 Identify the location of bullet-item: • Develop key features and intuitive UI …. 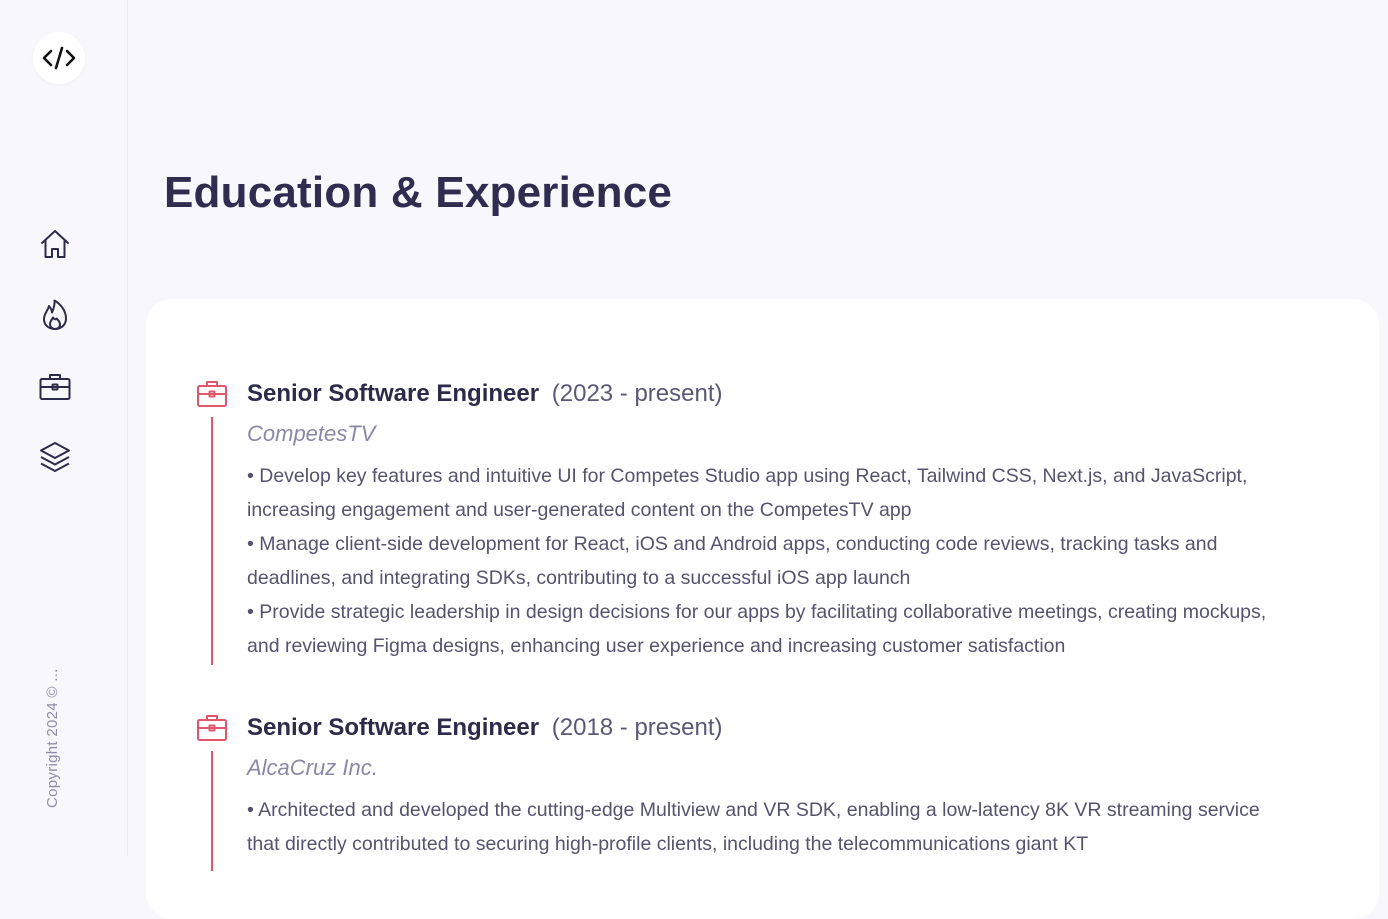
(747, 493).